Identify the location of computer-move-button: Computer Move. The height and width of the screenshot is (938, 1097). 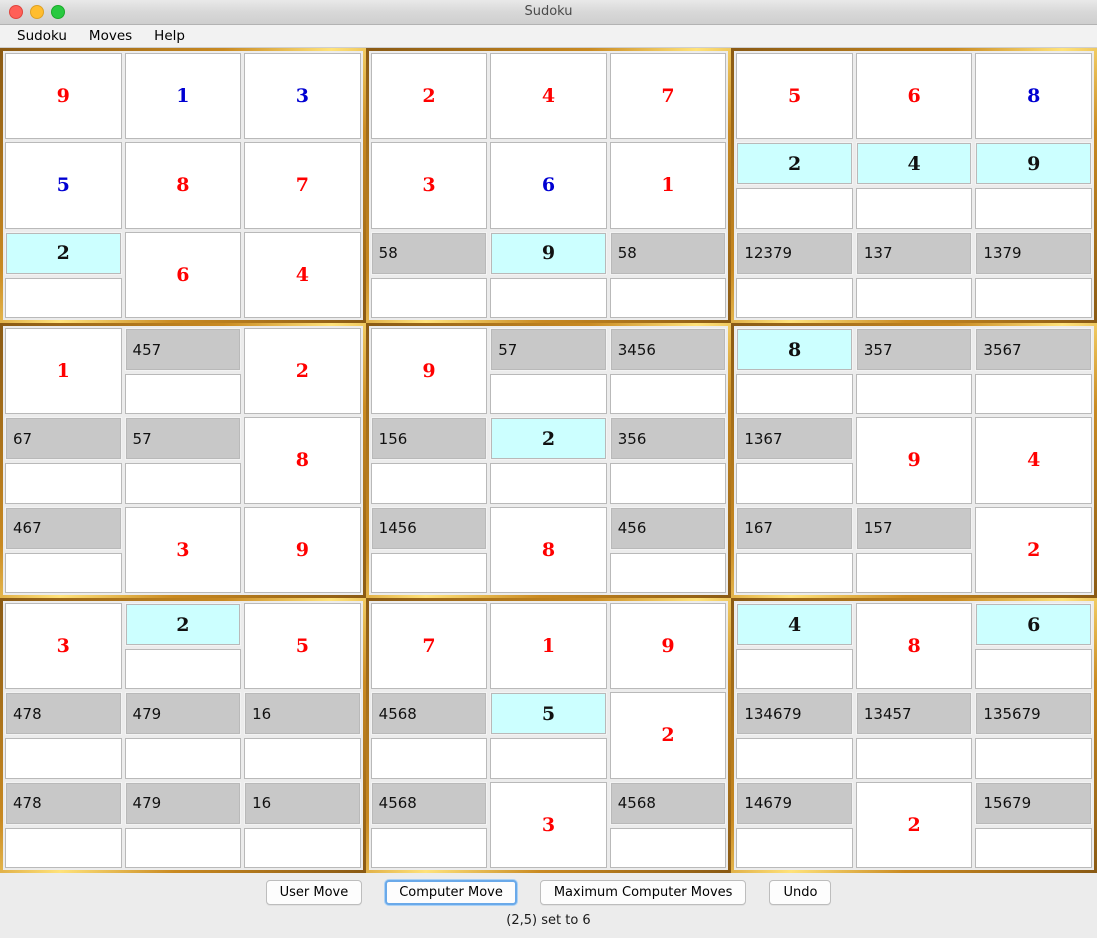
(451, 892).